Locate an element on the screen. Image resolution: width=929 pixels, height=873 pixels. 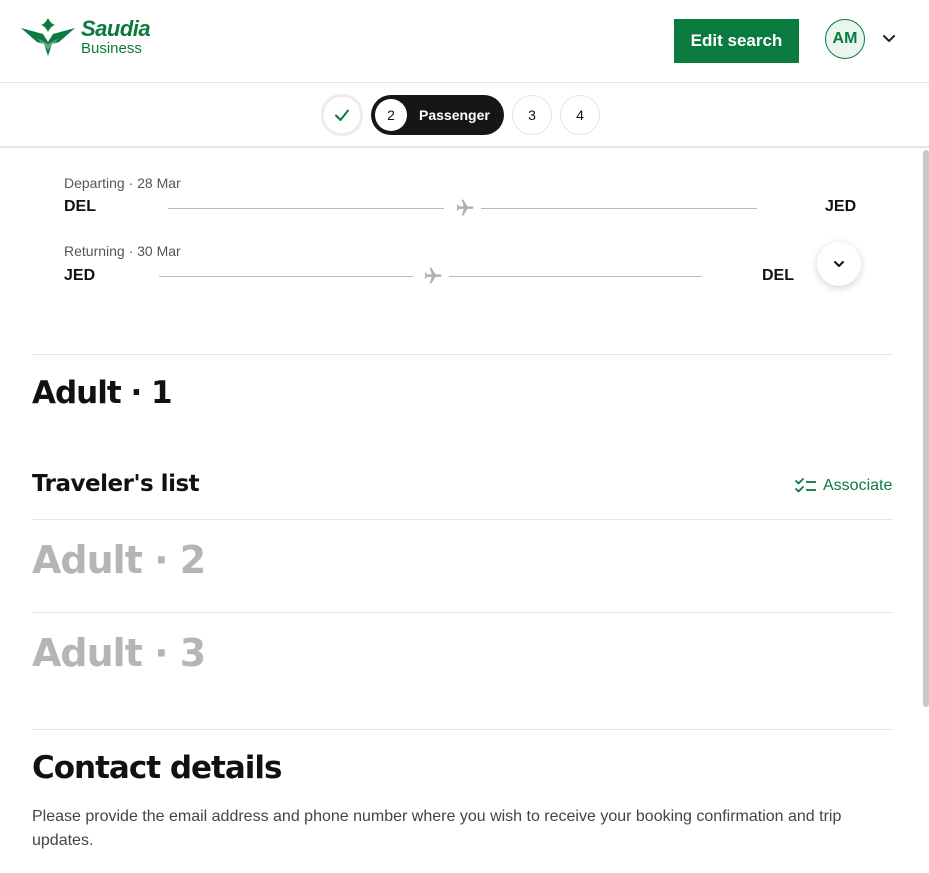
returning-label: Returning · 30 Mar is located at coordinates (122, 251).